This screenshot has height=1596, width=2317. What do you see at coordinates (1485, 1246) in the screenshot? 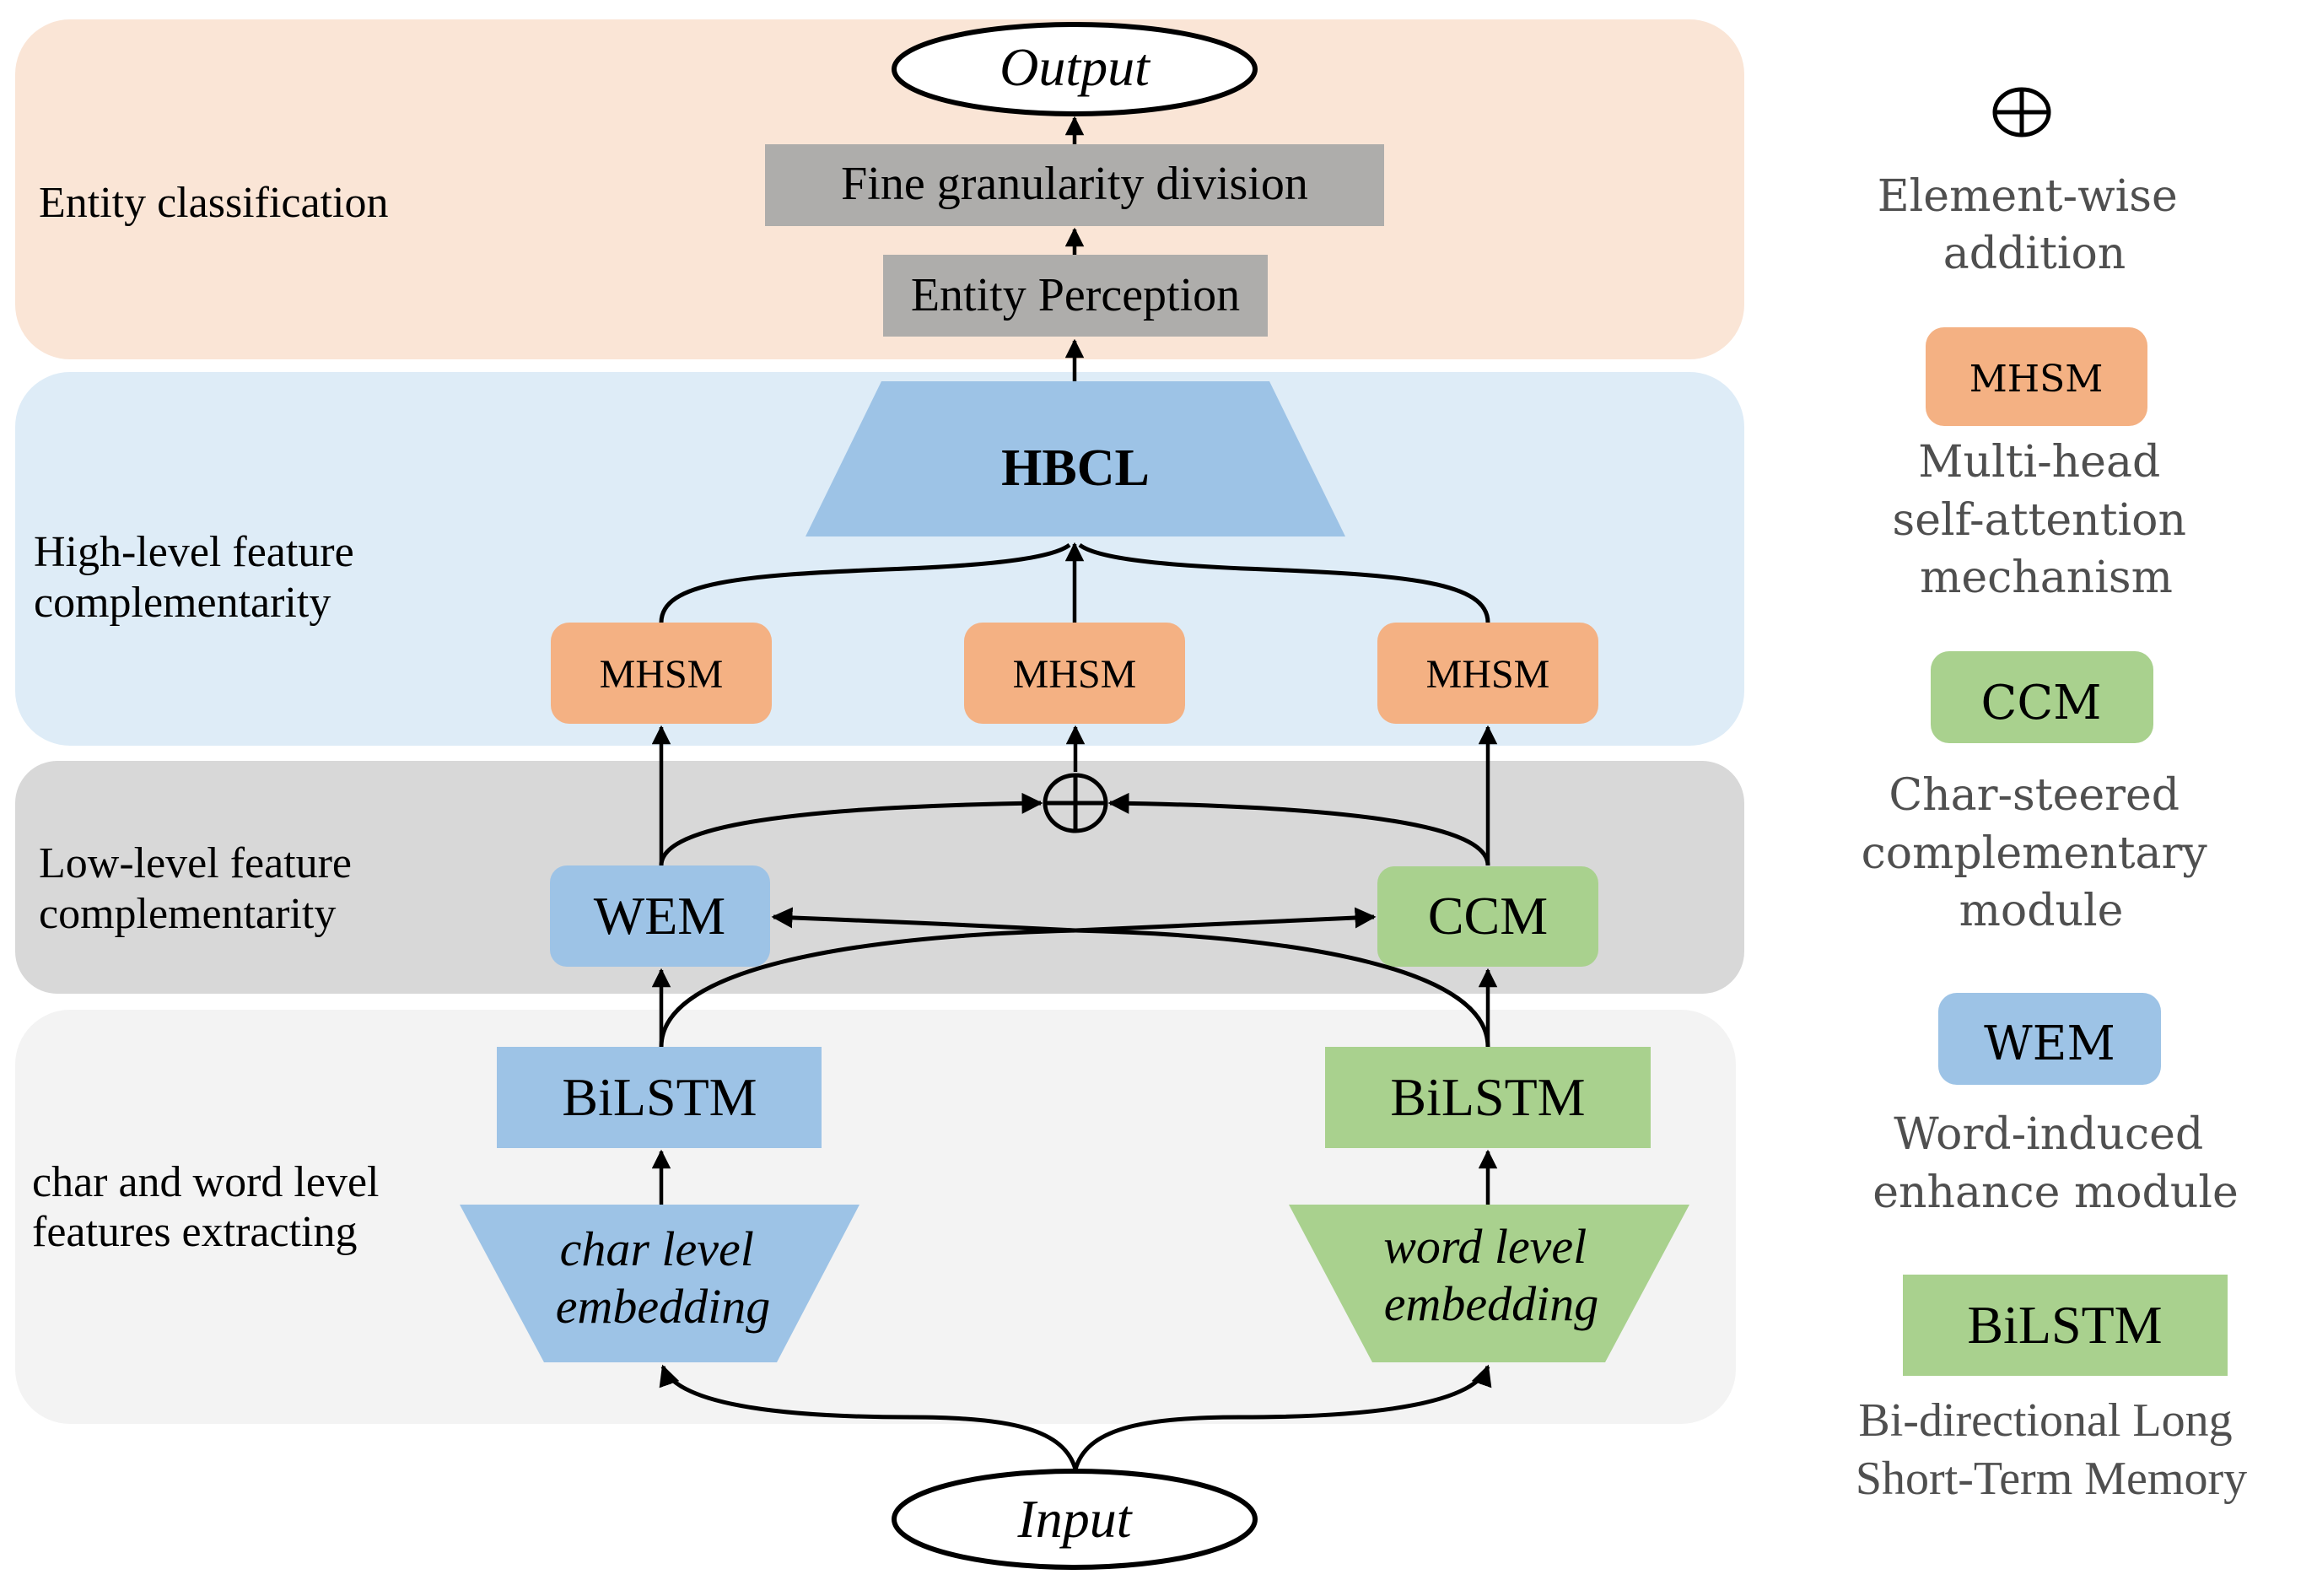
I see `word-embedding-line: word level` at bounding box center [1485, 1246].